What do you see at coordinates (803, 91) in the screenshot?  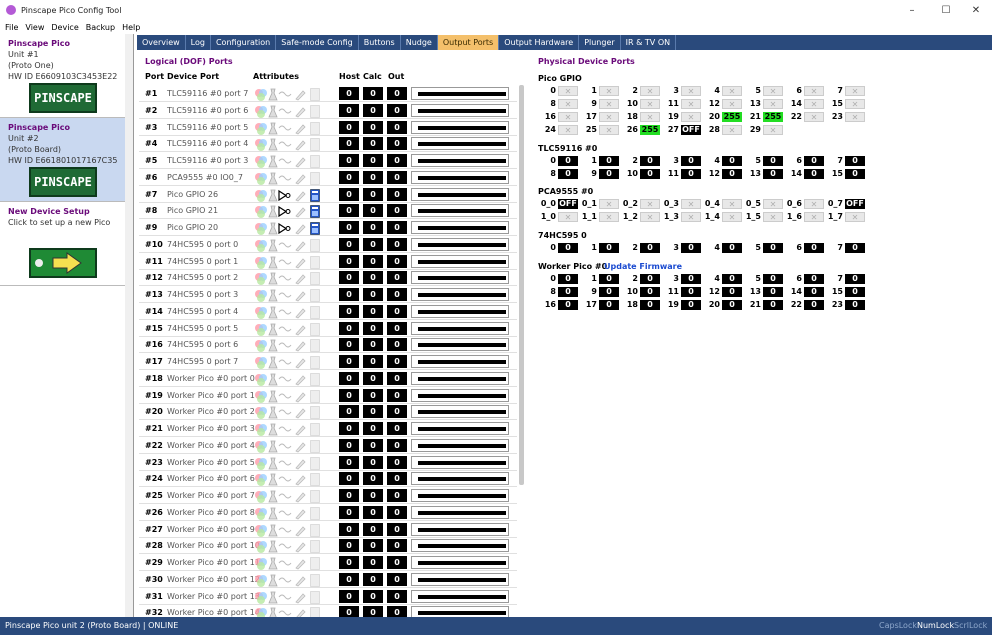 I see `physical-pin: 6 ✕` at bounding box center [803, 91].